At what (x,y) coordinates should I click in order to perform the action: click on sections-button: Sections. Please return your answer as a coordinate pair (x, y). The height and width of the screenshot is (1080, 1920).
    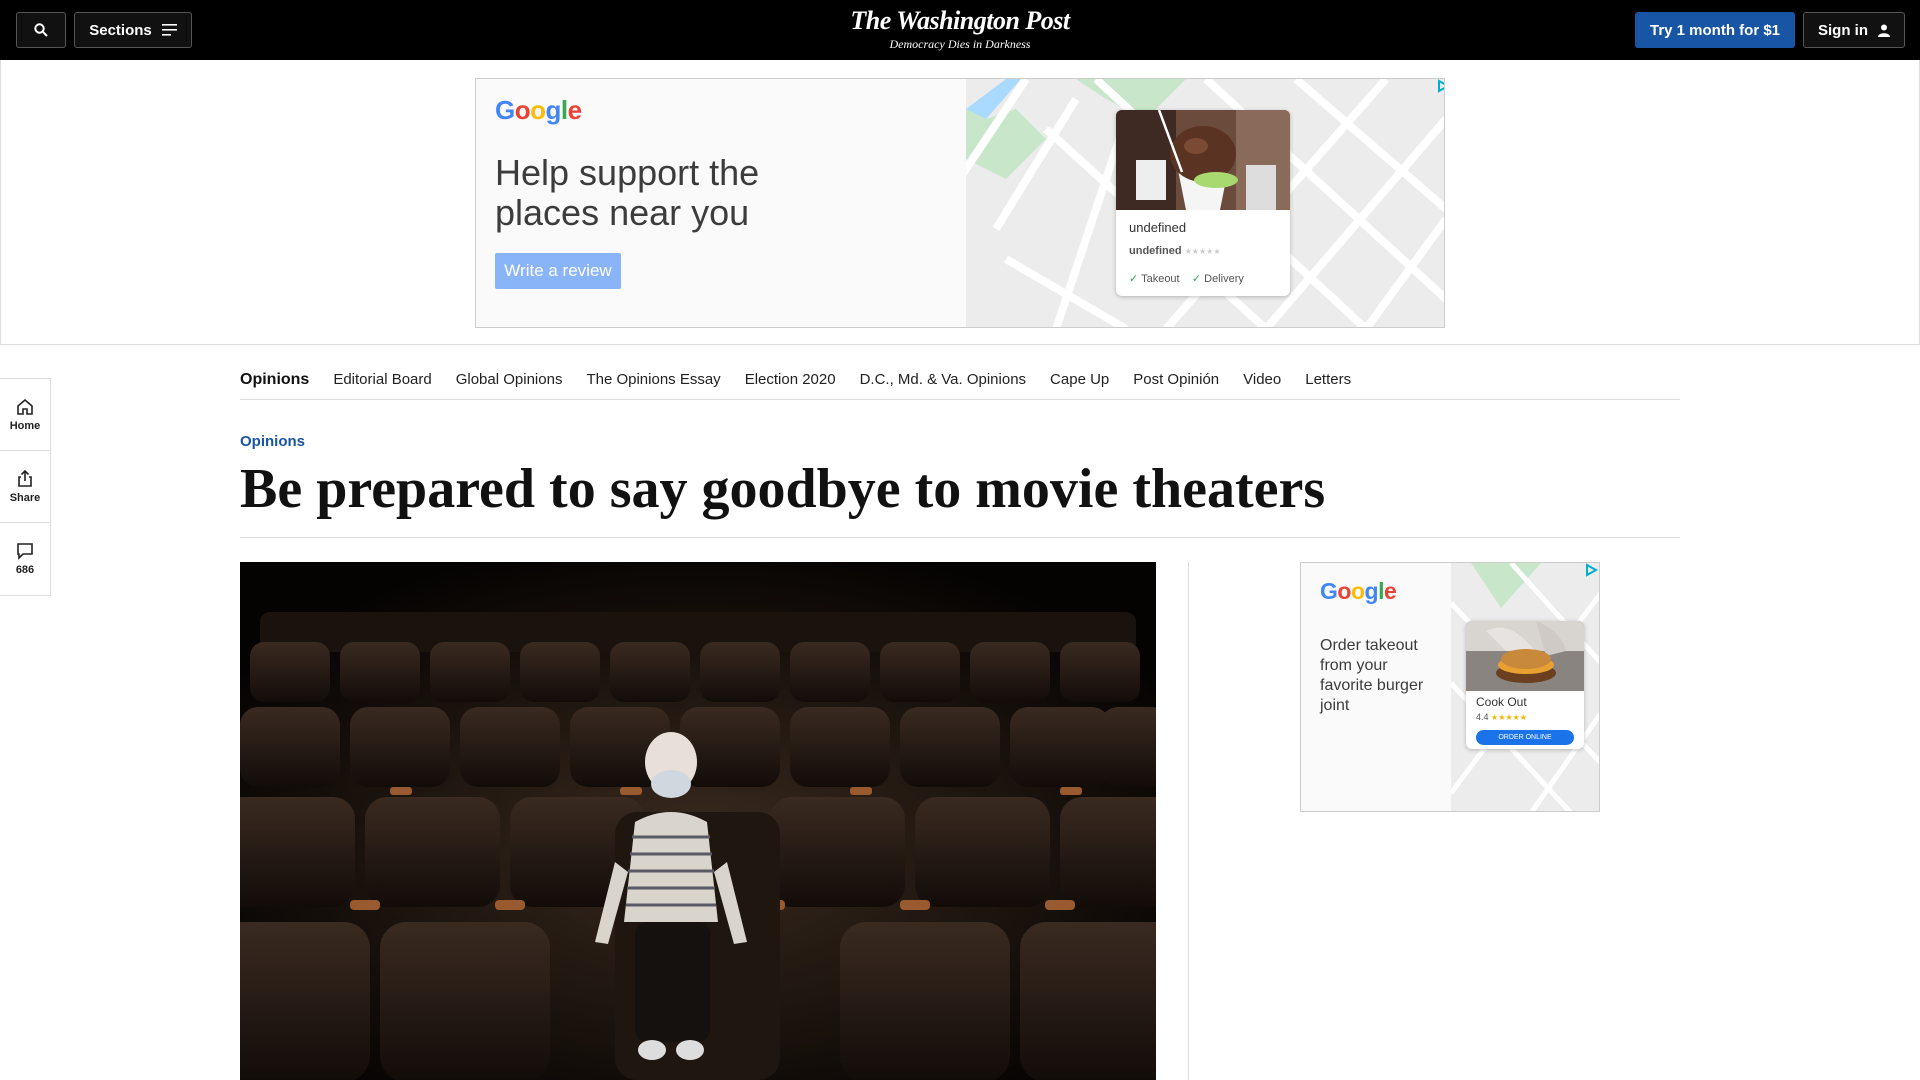
    Looking at the image, I should click on (133, 30).